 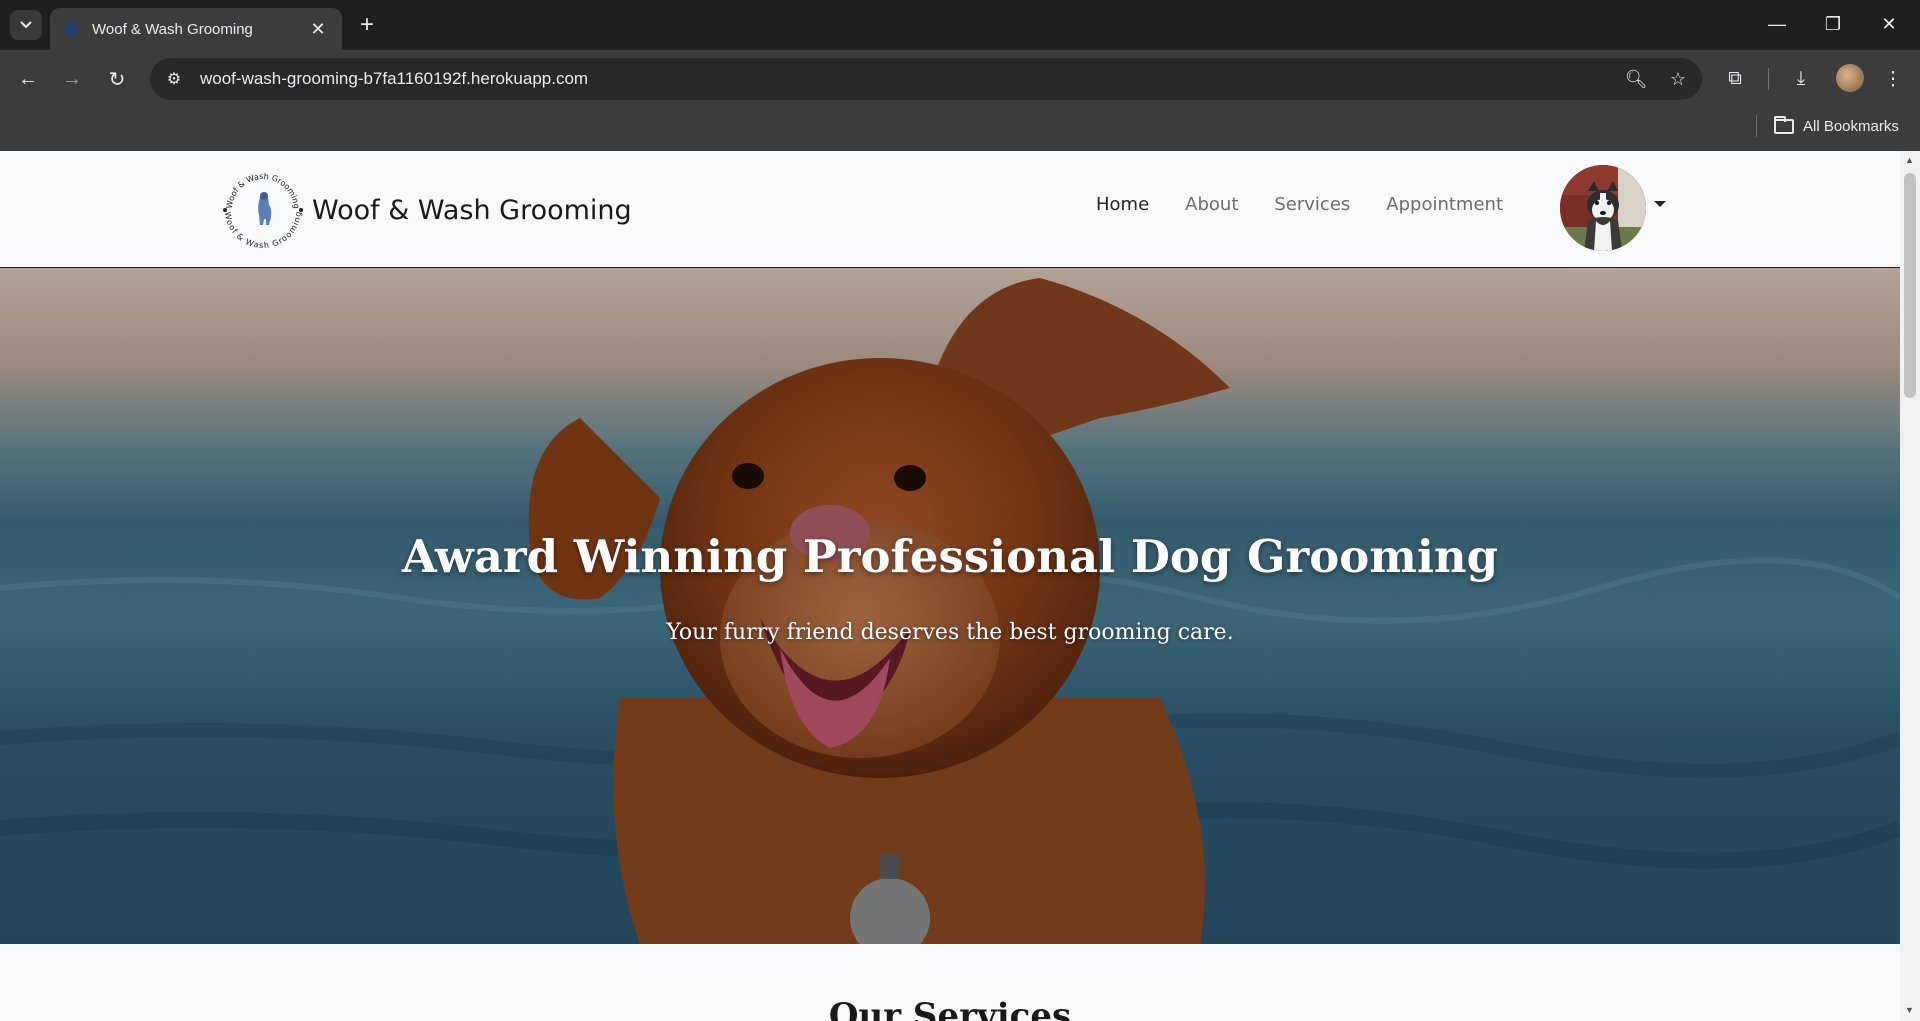 What do you see at coordinates (1603, 208) in the screenshot?
I see `user-avatar` at bounding box center [1603, 208].